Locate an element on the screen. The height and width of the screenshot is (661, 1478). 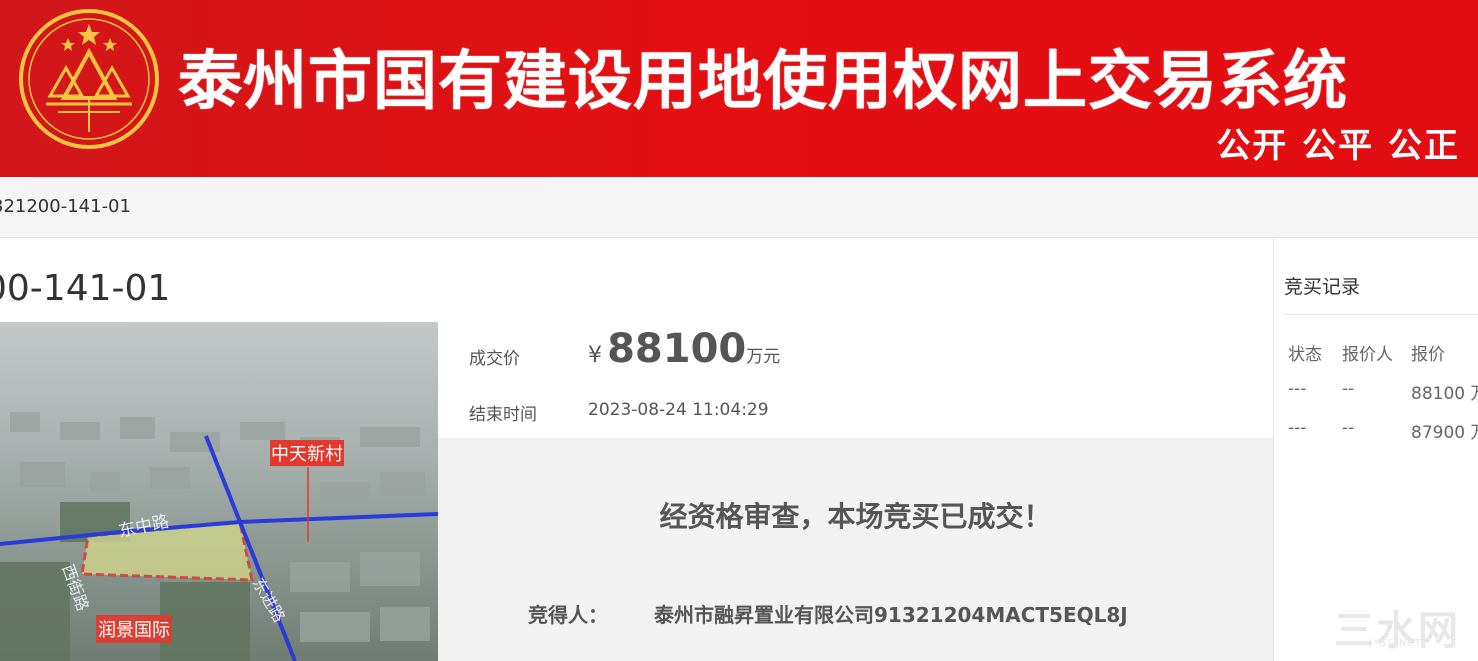
currency-symbol: ¥ is located at coordinates (595, 355).